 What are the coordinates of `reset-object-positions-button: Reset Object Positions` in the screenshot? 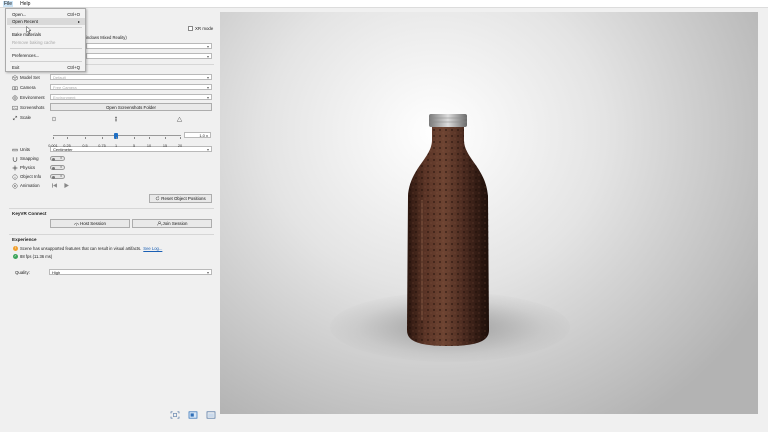 It's located at (180, 198).